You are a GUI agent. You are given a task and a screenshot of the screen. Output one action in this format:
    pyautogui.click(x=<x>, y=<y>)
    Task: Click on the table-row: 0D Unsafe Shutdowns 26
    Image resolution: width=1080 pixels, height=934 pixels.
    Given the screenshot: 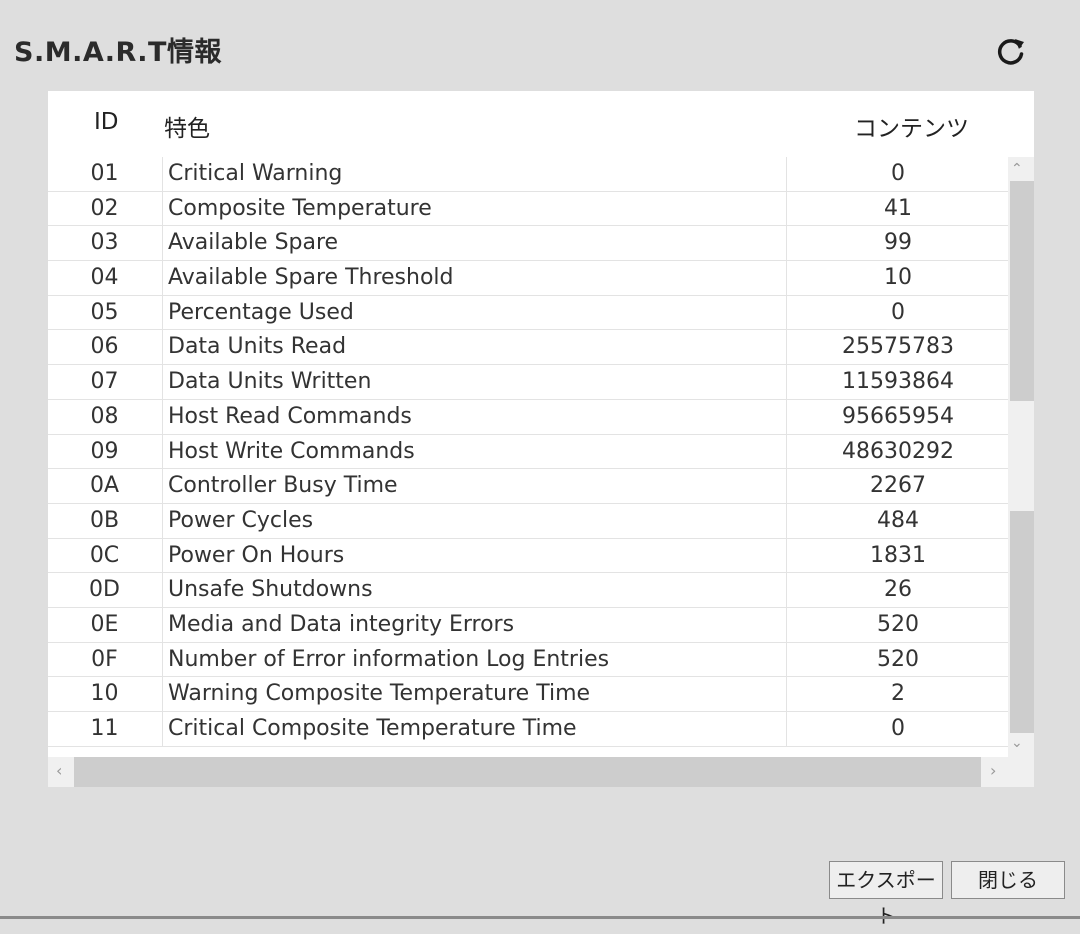 What is the action you would take?
    pyautogui.click(x=528, y=590)
    